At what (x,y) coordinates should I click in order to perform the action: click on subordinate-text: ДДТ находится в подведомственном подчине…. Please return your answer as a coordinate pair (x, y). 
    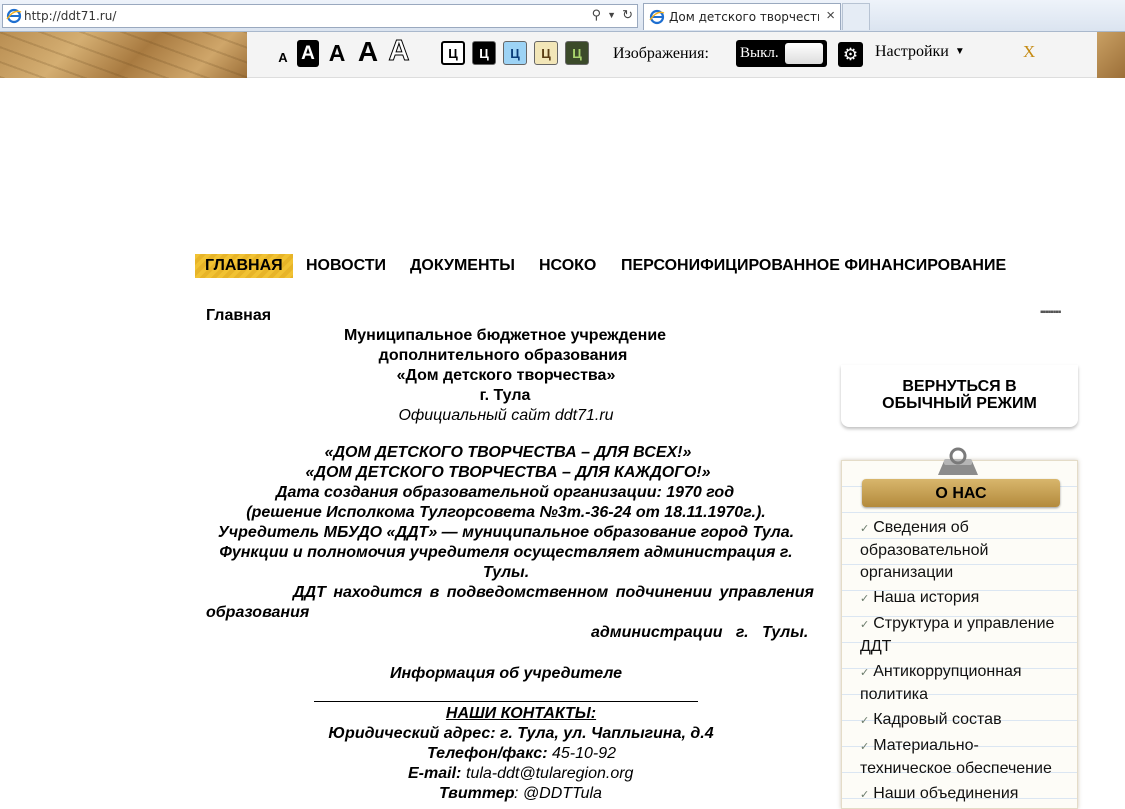
    Looking at the image, I should click on (553, 592).